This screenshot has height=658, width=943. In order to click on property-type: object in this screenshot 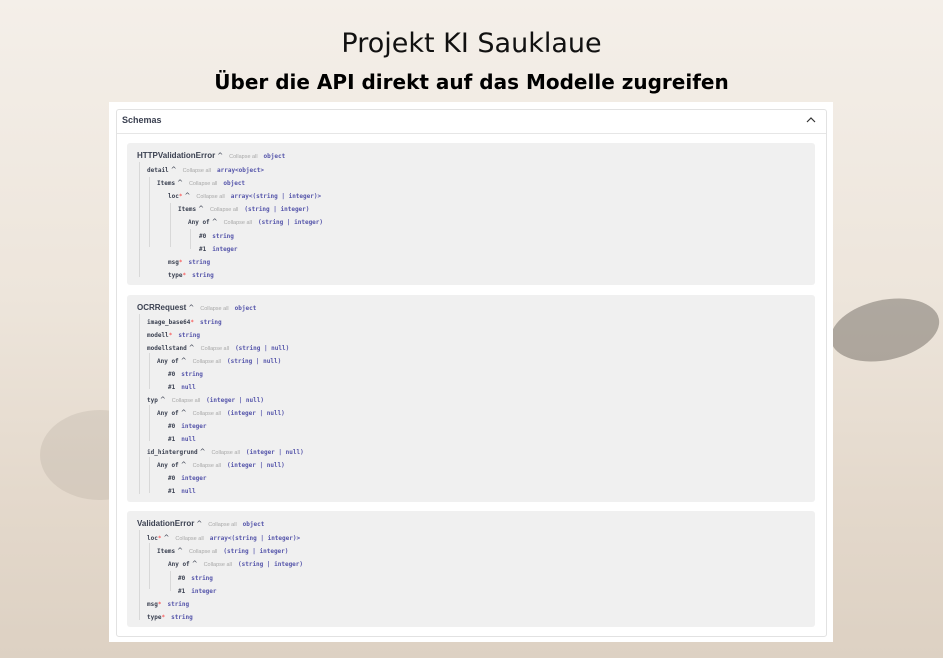, I will do `click(234, 183)`.